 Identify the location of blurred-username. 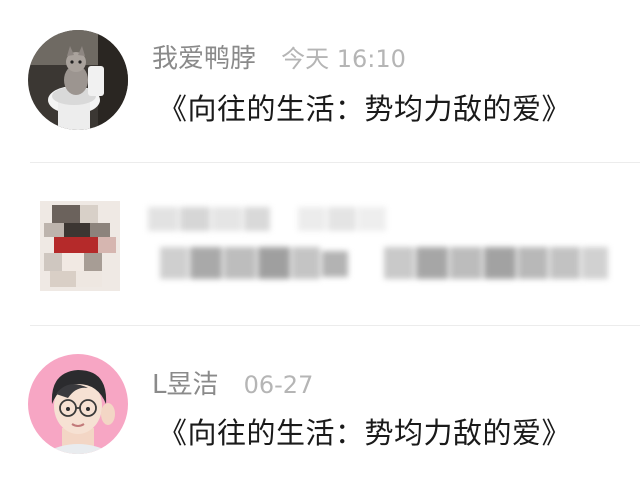
(283, 219).